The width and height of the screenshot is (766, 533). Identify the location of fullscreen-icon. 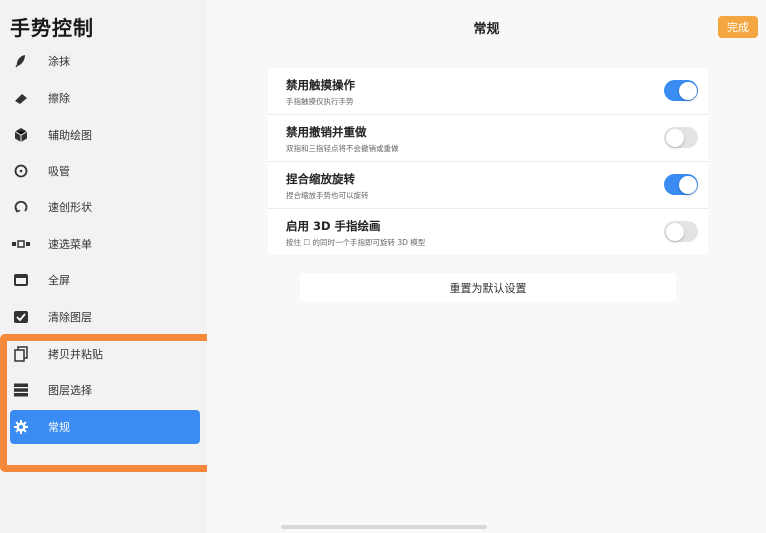
(21, 280).